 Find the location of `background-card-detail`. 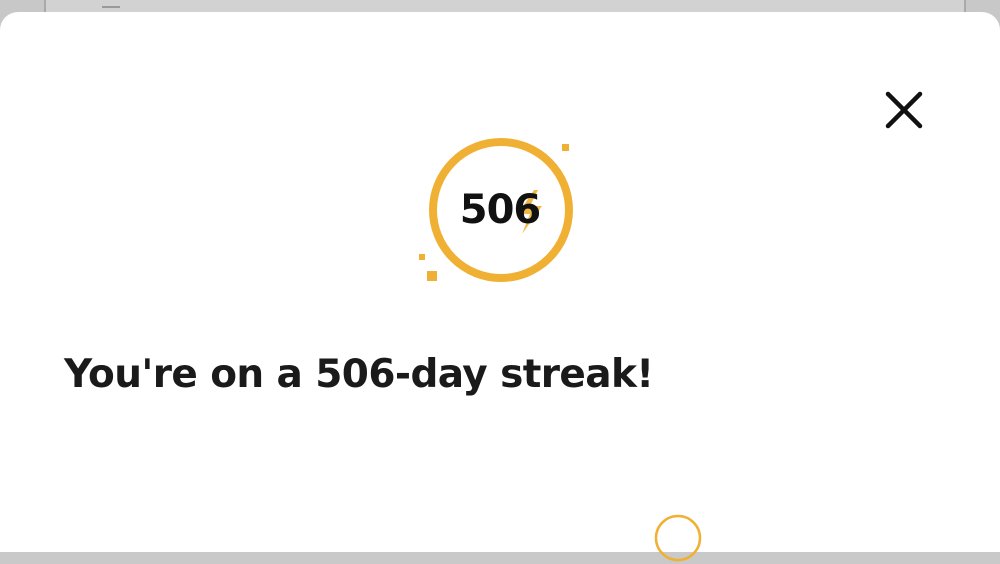

background-card-detail is located at coordinates (111, 7).